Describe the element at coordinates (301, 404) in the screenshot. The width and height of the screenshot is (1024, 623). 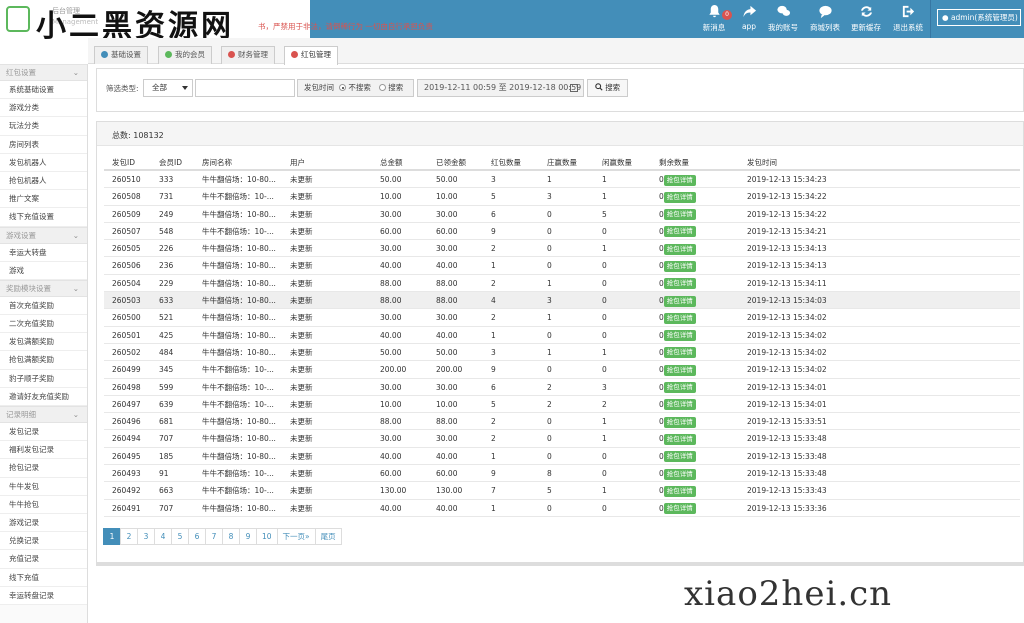
I see `table-cell: 未更新` at that location.